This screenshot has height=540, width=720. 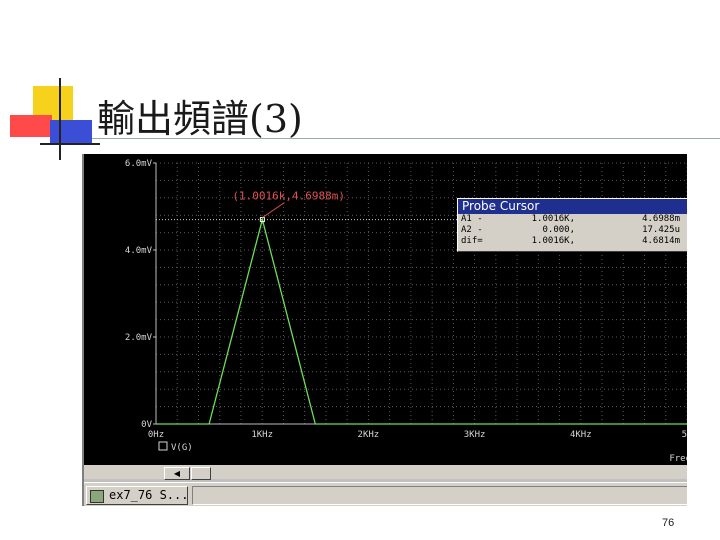 What do you see at coordinates (163, 446) in the screenshot?
I see `trace-legend-icon` at bounding box center [163, 446].